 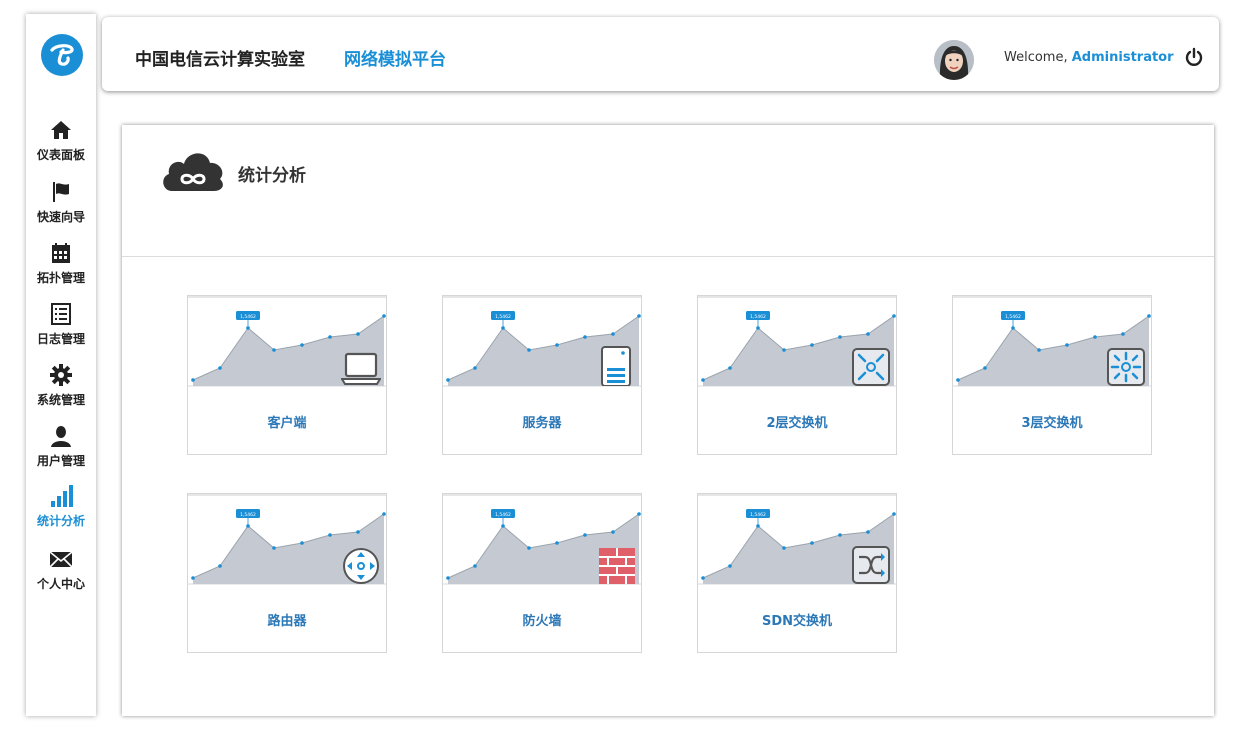 I want to click on sidebar-item-statistics: 统计分析, so click(x=61, y=506).